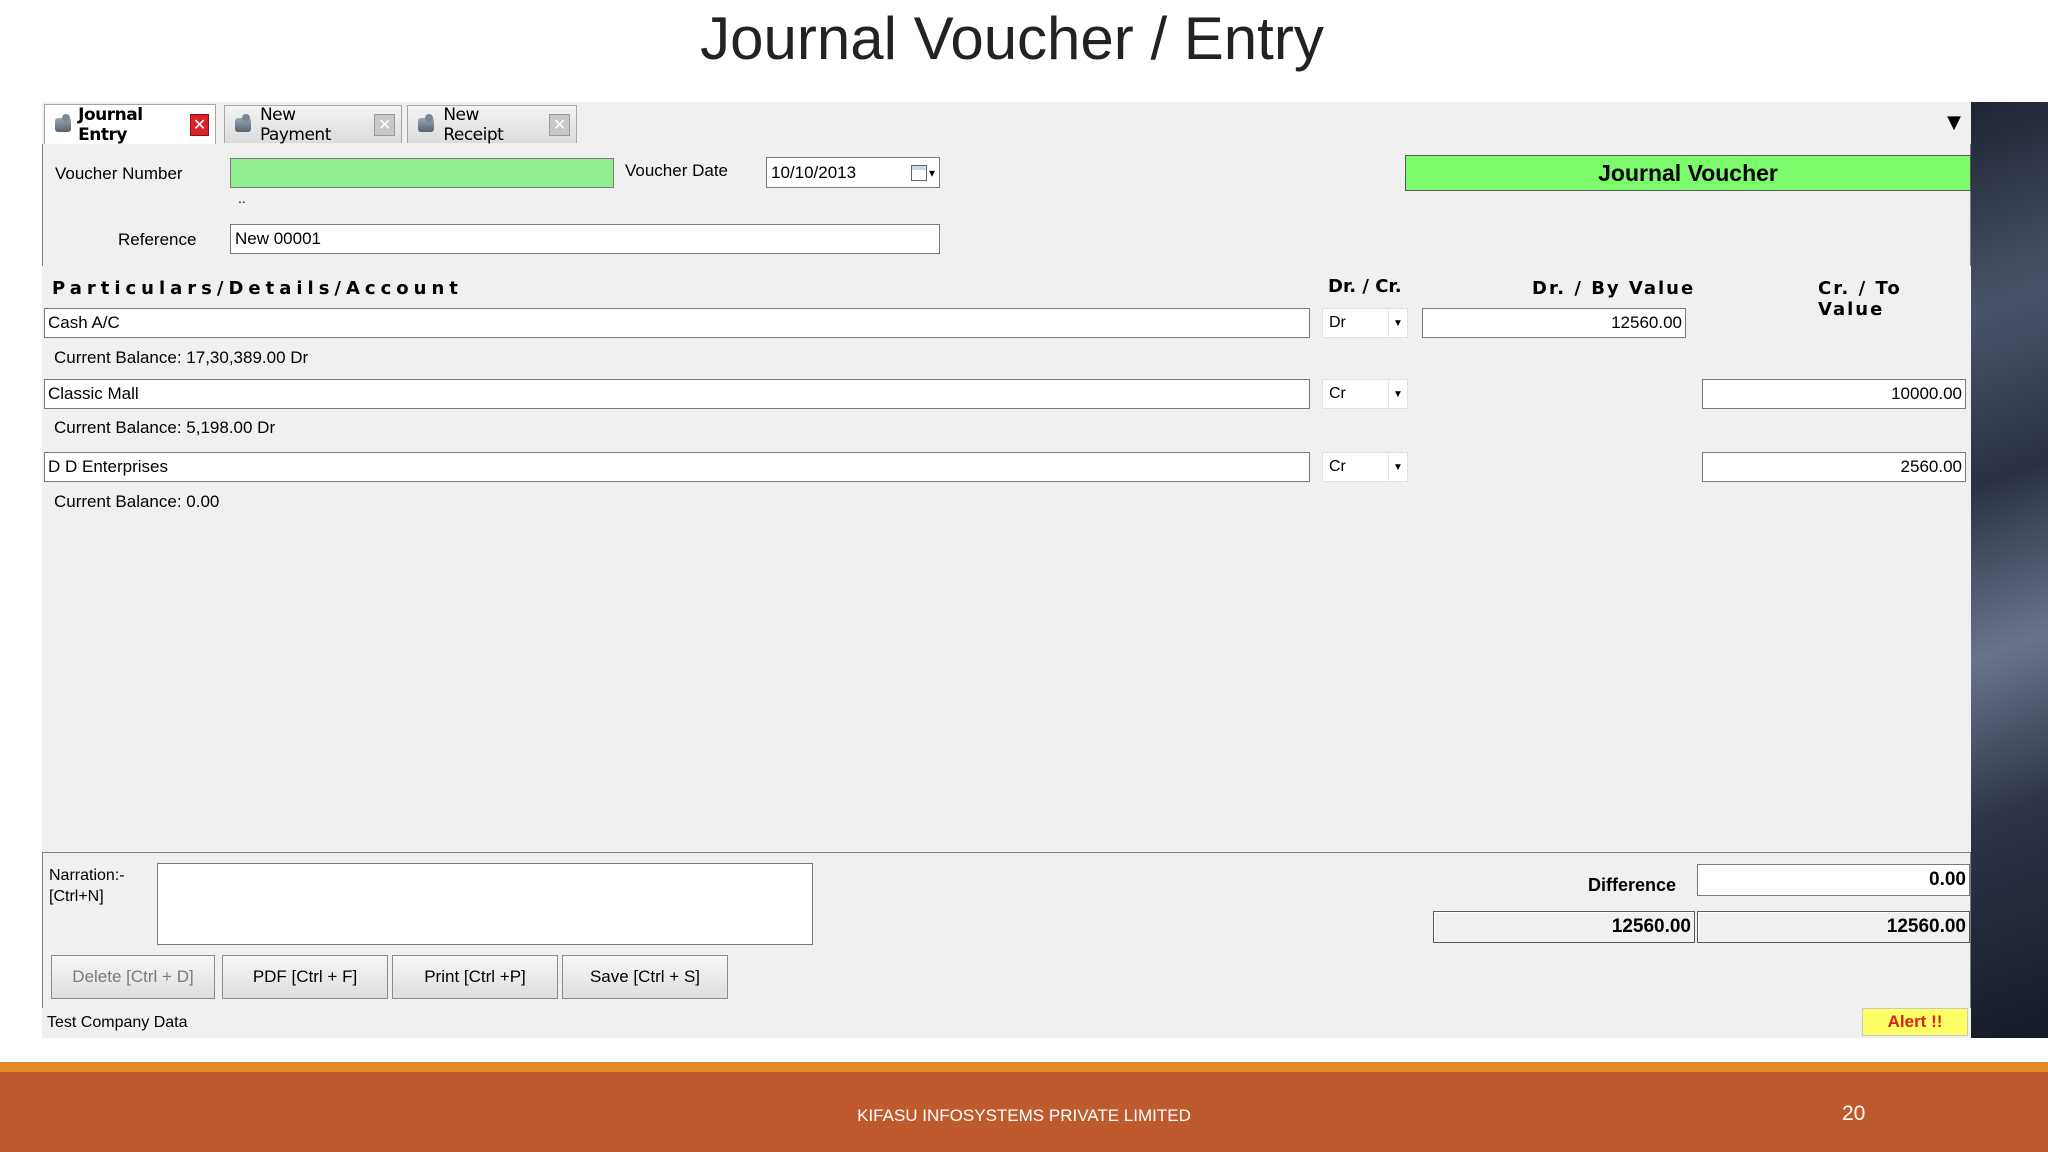 The image size is (2048, 1152). I want to click on difference-value: 0.00, so click(1833, 880).